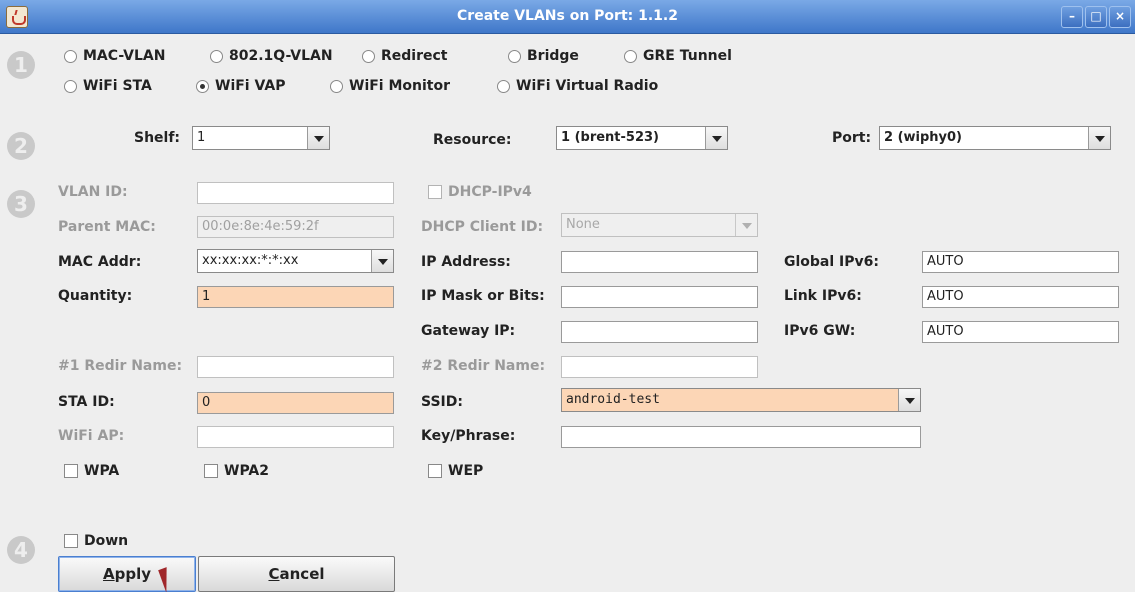 This screenshot has width=1135, height=592. I want to click on window-titlebar: Create VLANs on Port: 1.1.2 – □ ×, so click(567, 17).